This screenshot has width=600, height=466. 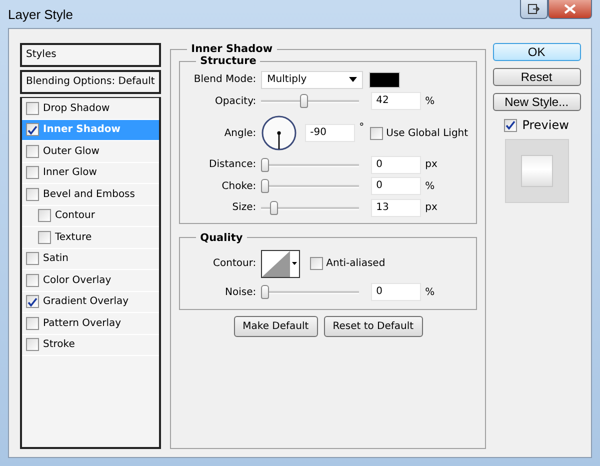 I want to click on field-label: Opacity:, so click(x=236, y=101).